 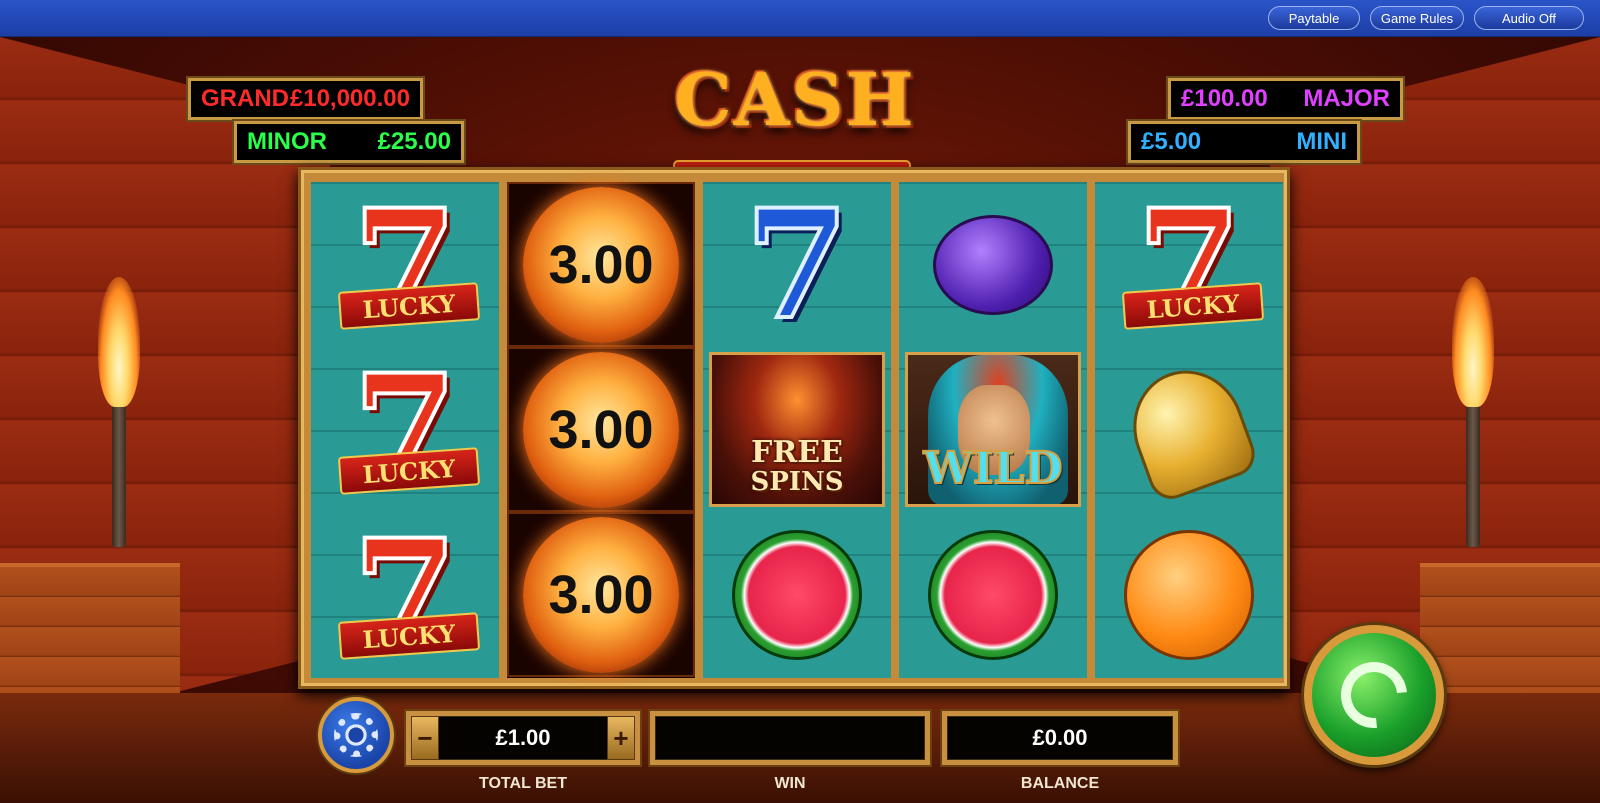 What do you see at coordinates (1285, 99) in the screenshot?
I see `jackpot-major: £100.00 MAJOR` at bounding box center [1285, 99].